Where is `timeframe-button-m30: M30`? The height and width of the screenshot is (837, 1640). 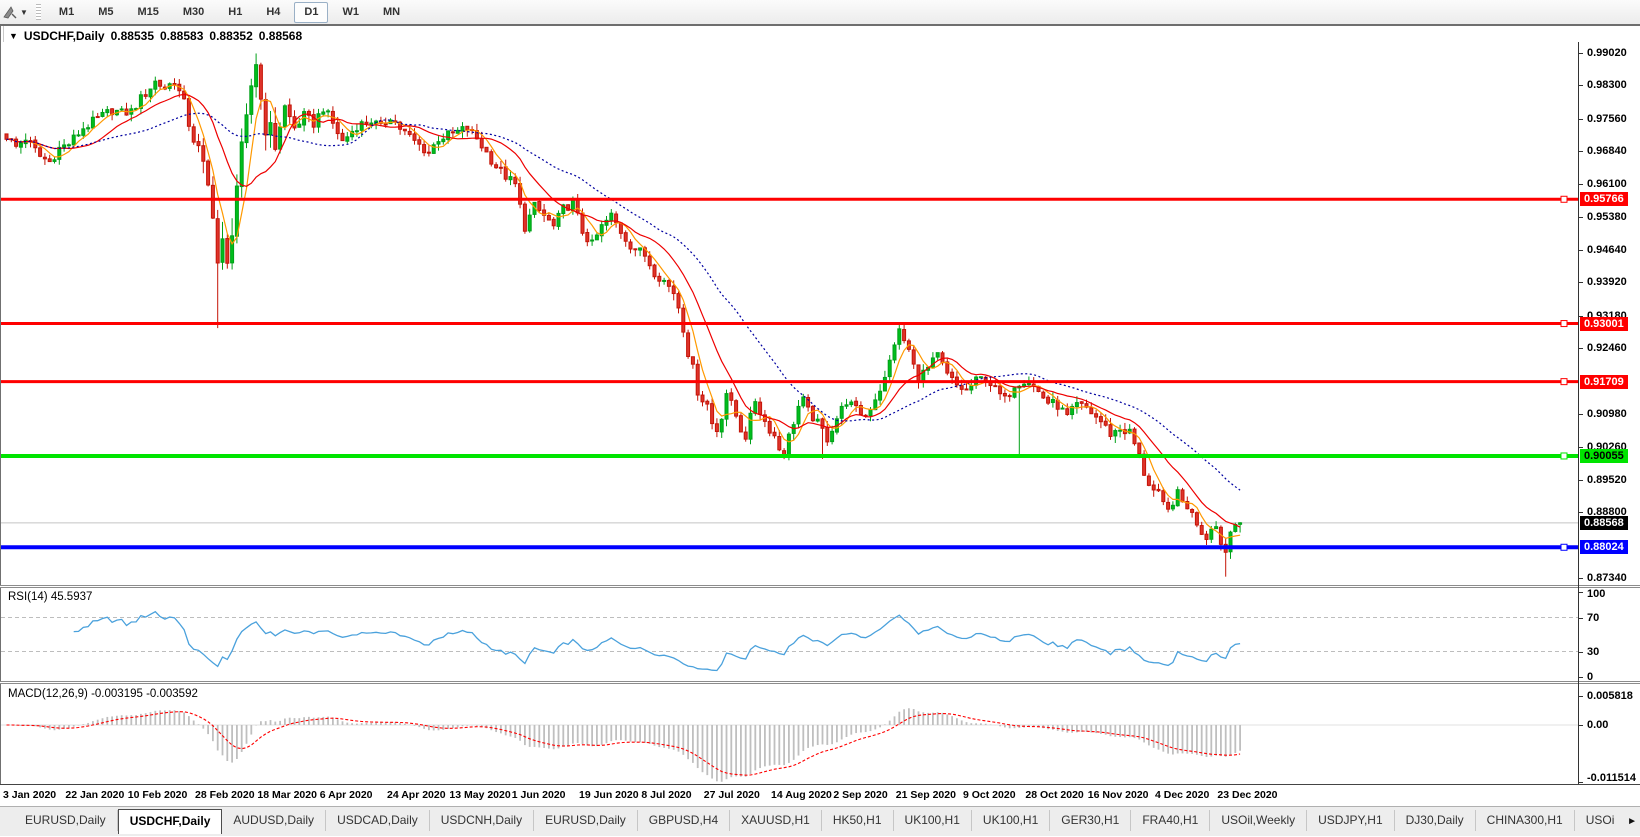 timeframe-button-m30: M30 is located at coordinates (193, 12).